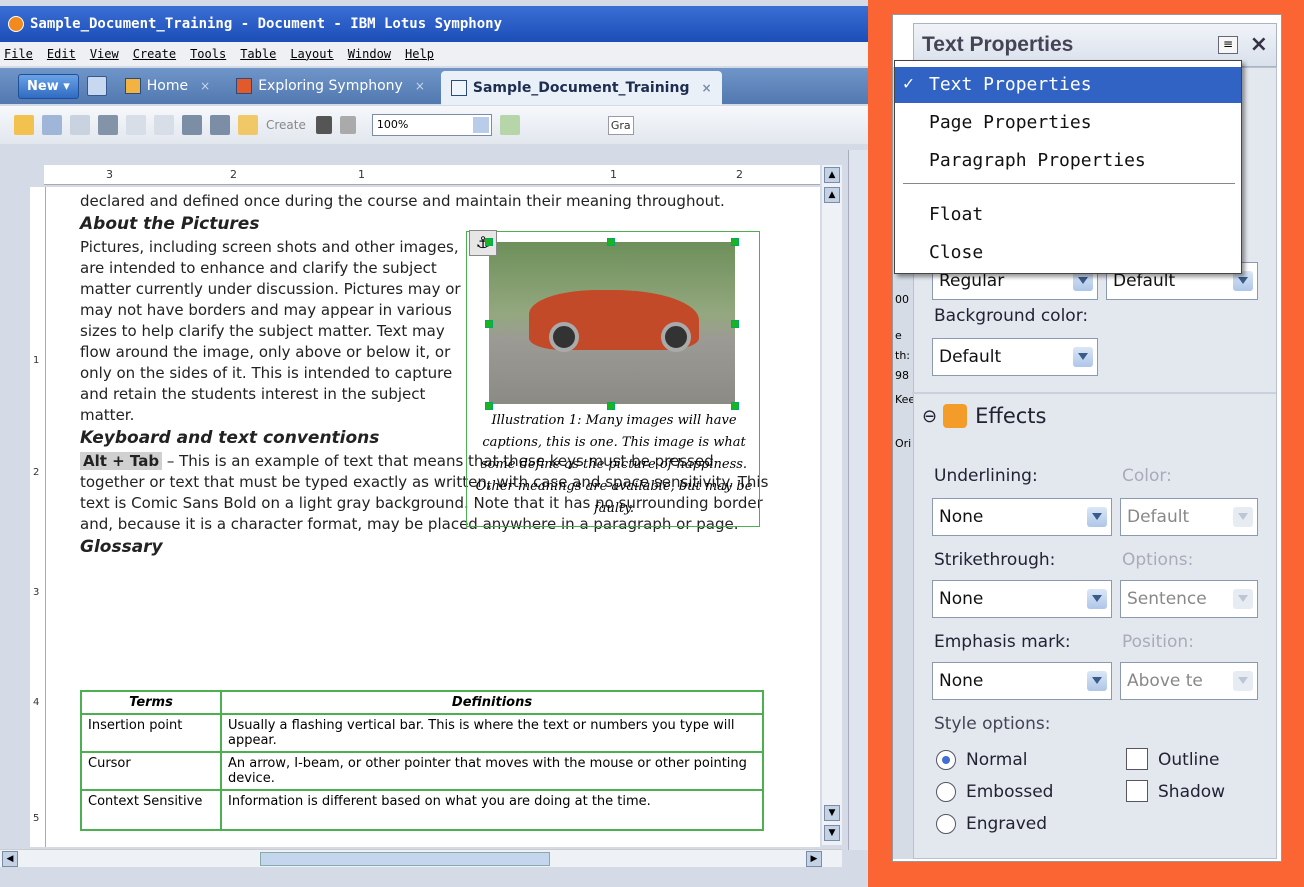 The image size is (1304, 887). What do you see at coordinates (1068, 253) in the screenshot?
I see `menu-item-close: Close` at bounding box center [1068, 253].